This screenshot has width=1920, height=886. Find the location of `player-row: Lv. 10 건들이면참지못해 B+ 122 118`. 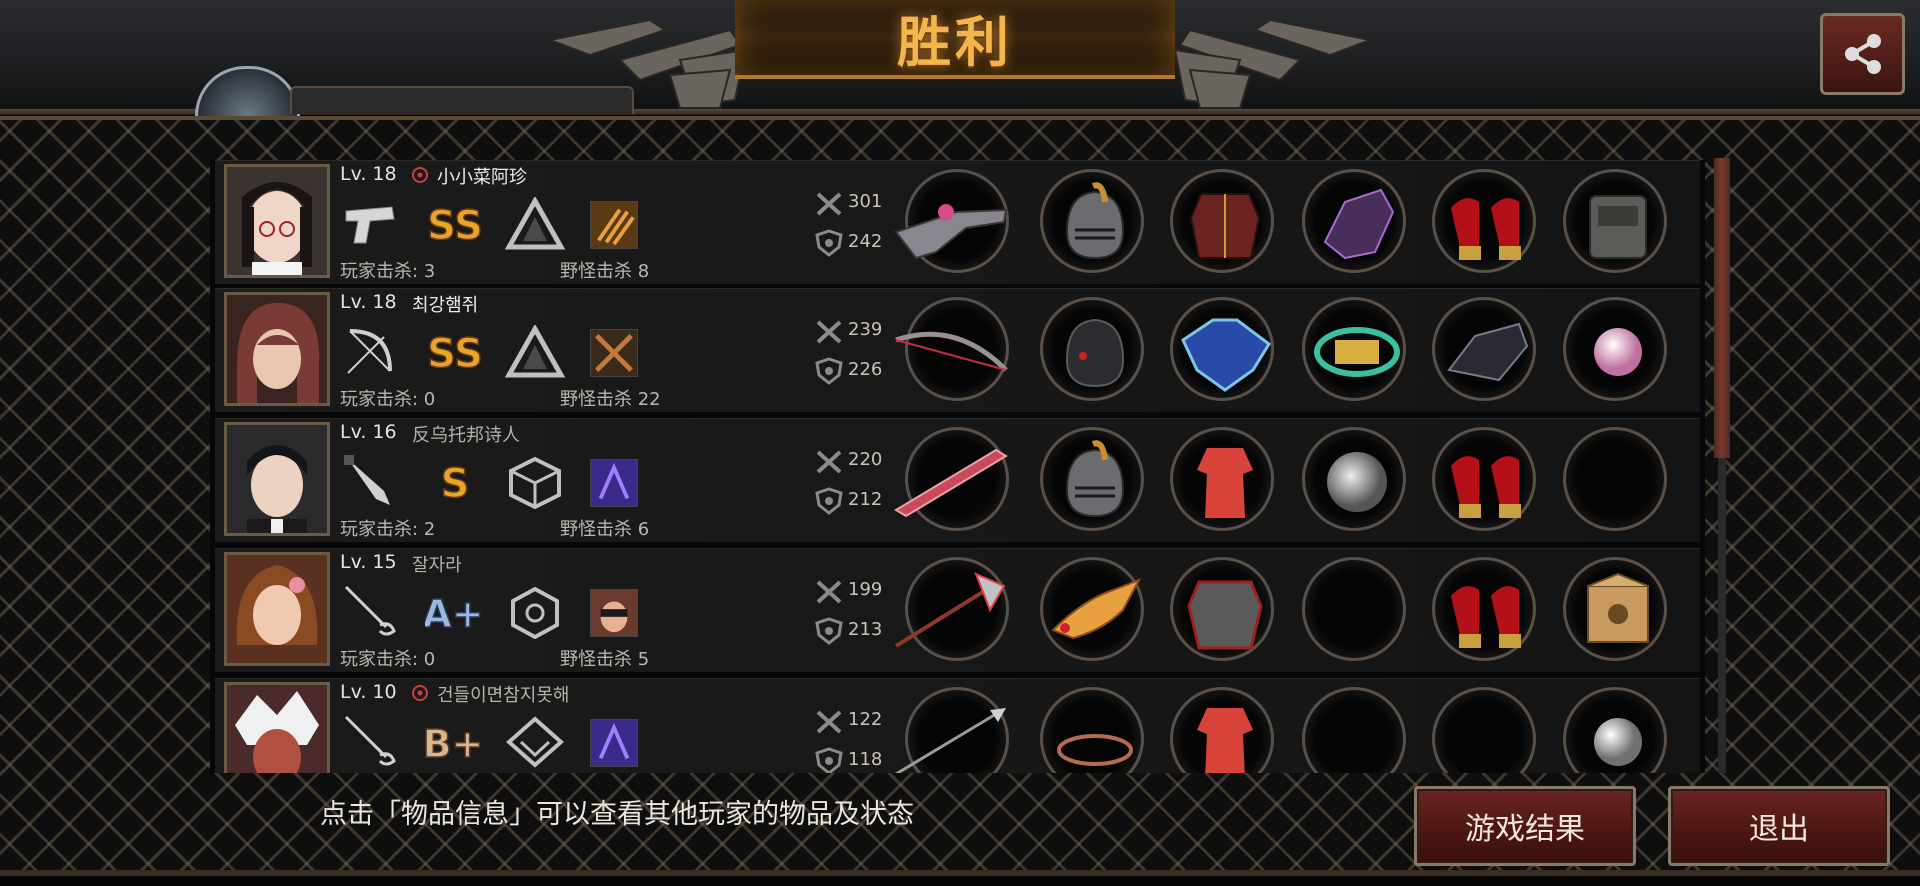

player-row: Lv. 10 건들이면참지못해 B+ 122 118 is located at coordinates (957, 725).